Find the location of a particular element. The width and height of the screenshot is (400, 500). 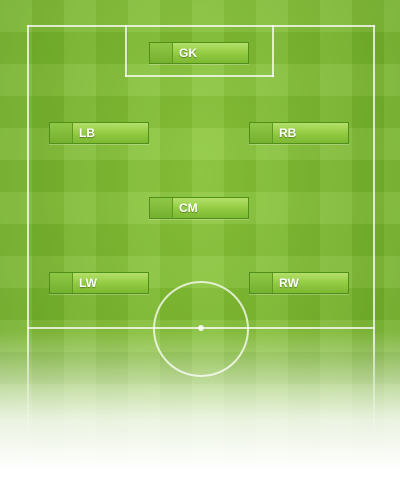

position-slot-cm: CM is located at coordinates (199, 208).